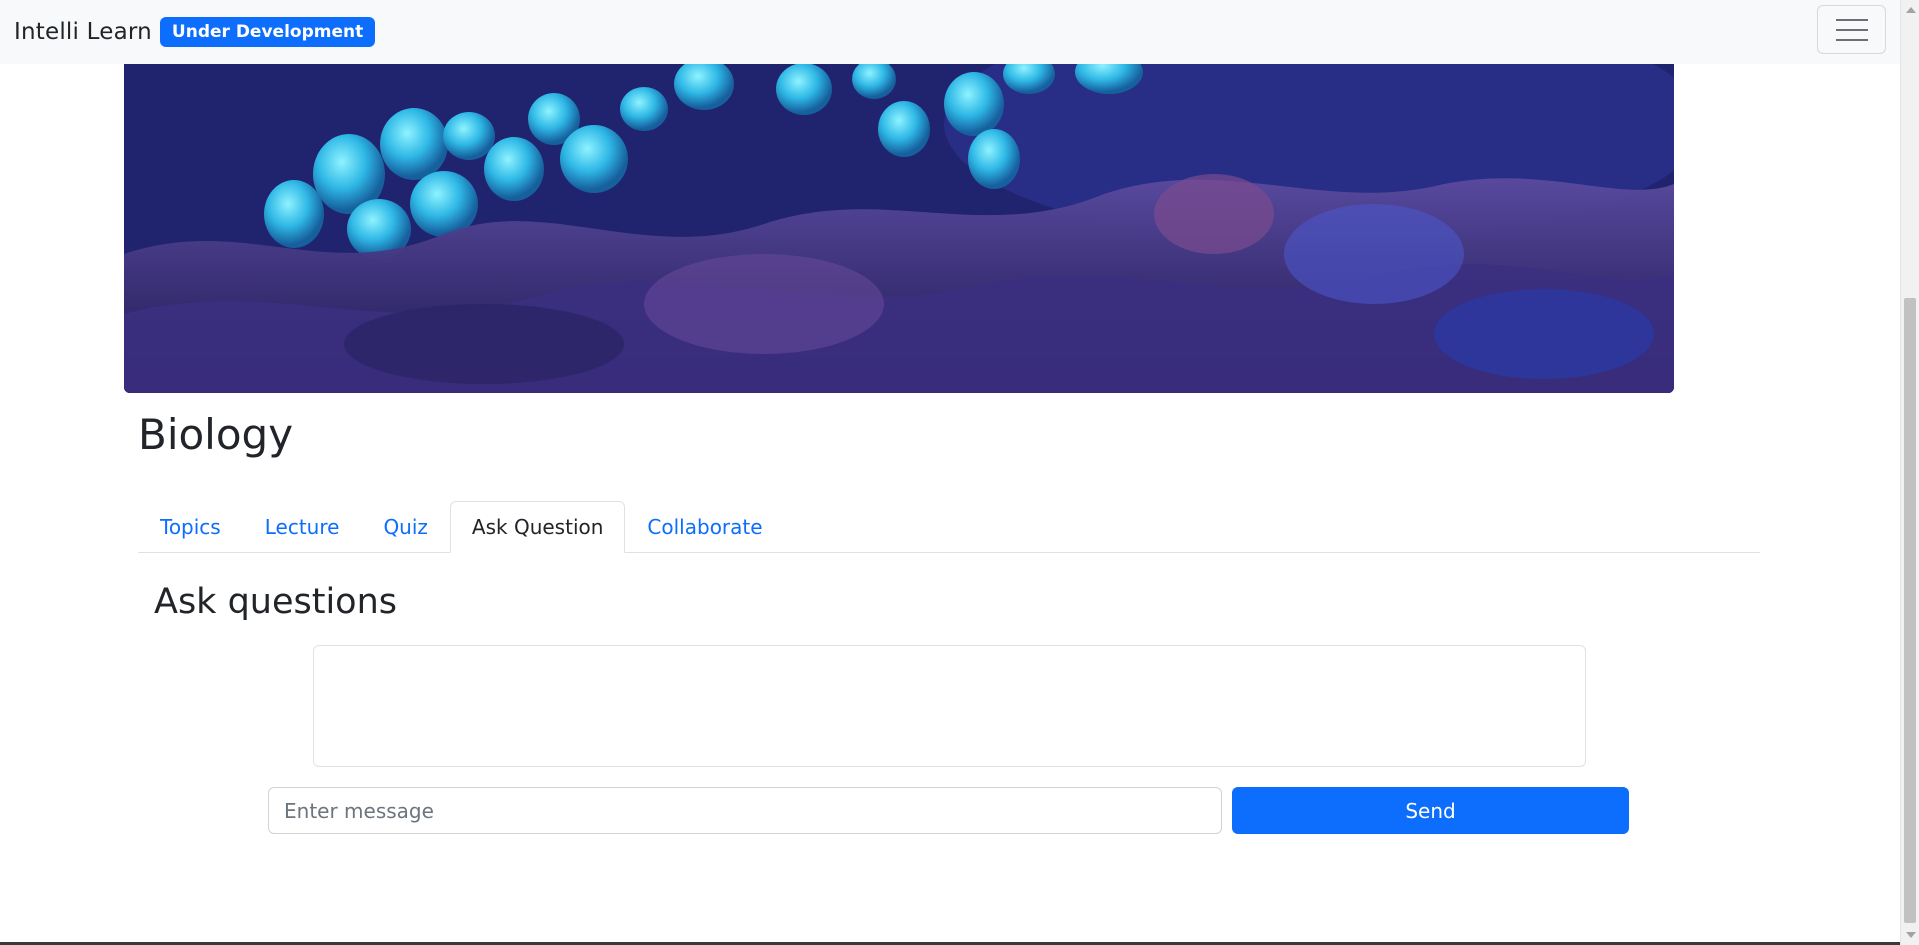  Describe the element at coordinates (1911, 935) in the screenshot. I see `scroll-down-arrow-icon` at that location.